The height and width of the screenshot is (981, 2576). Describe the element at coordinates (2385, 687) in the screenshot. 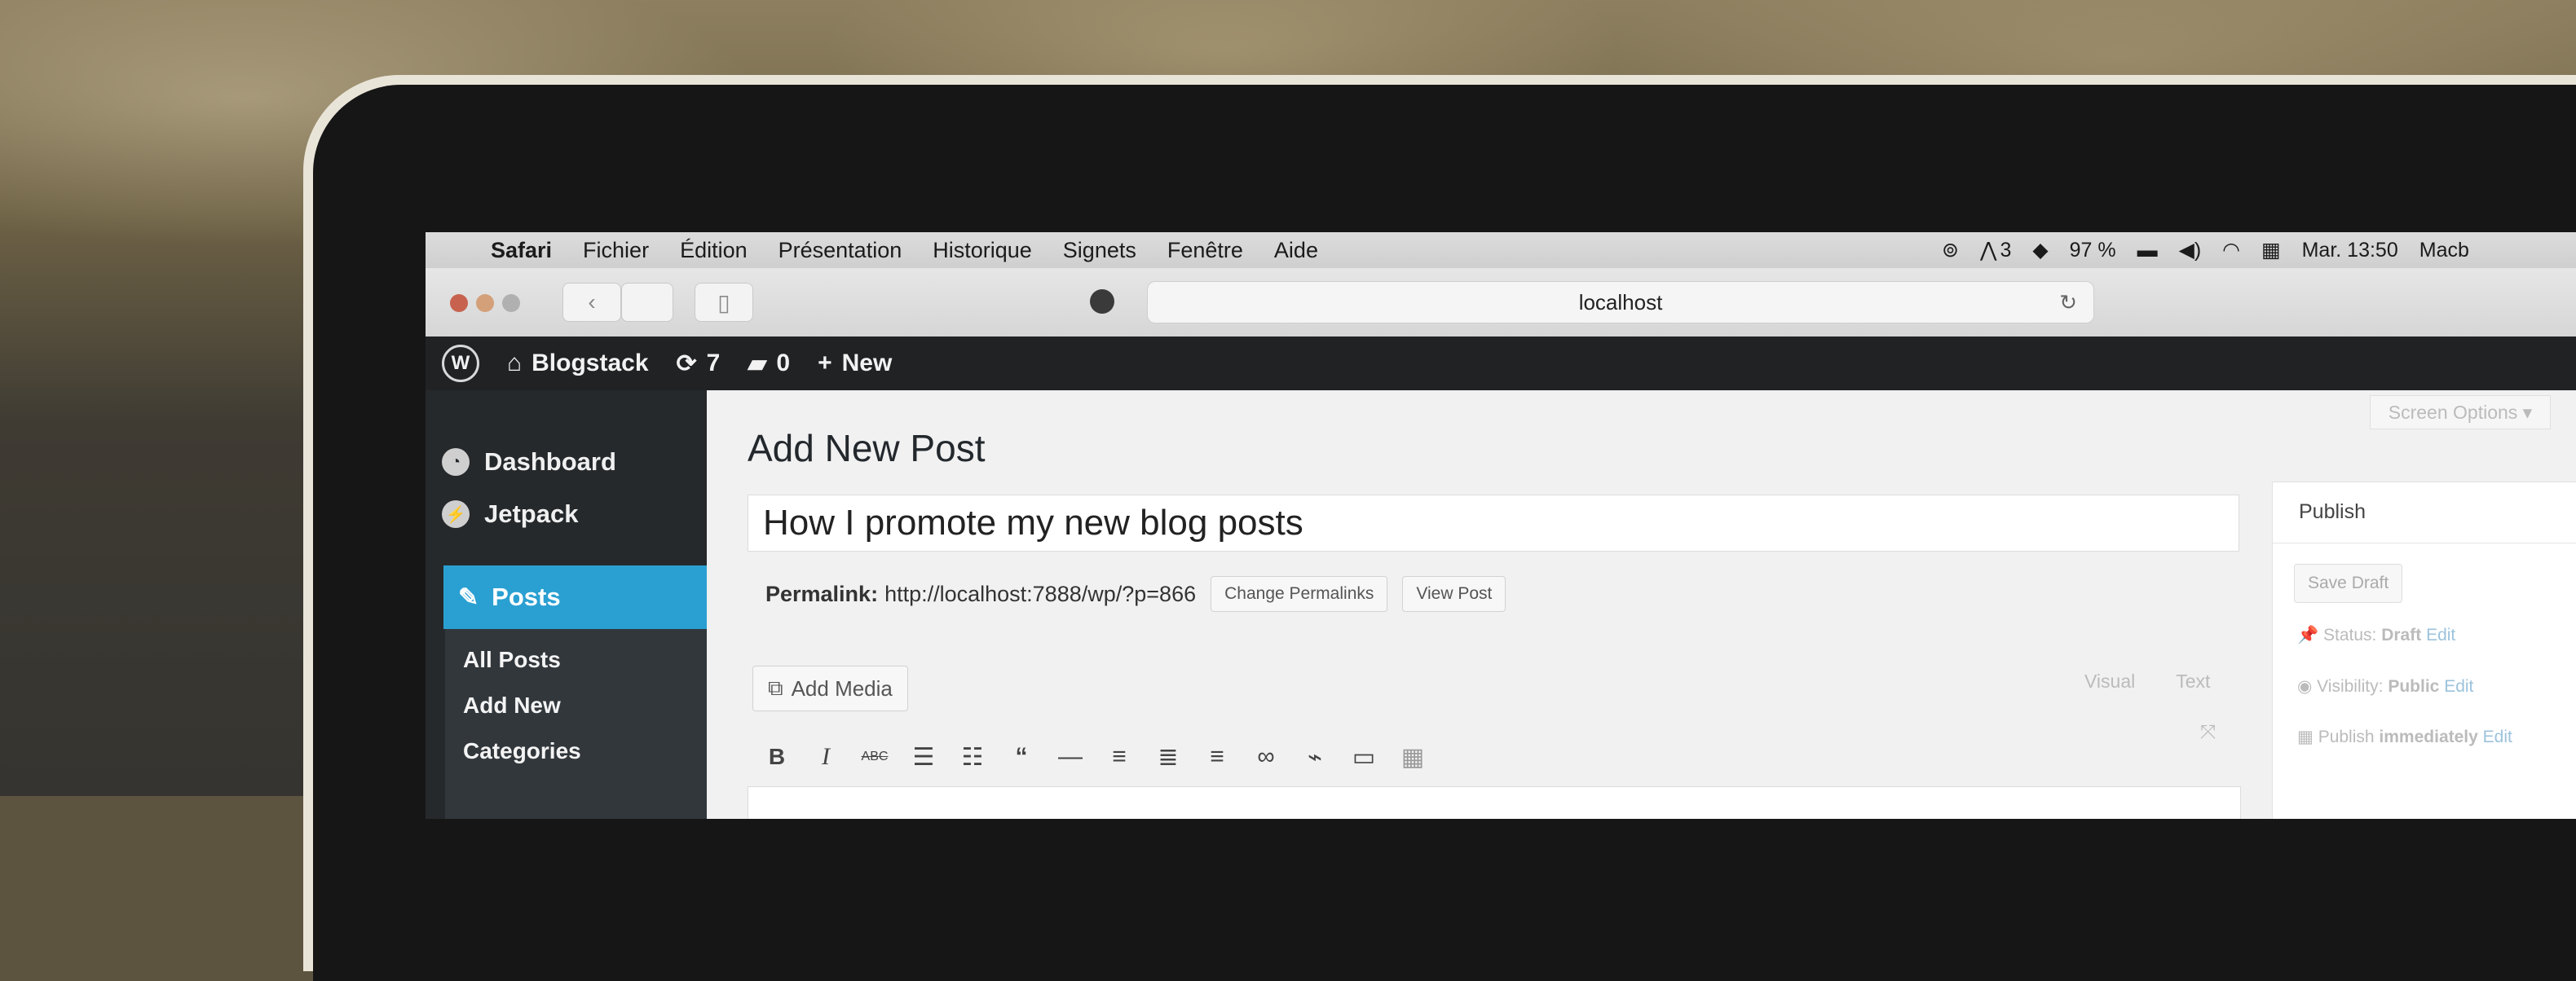

I see `visibility-row: ◉ Visibility: Public Edit` at that location.